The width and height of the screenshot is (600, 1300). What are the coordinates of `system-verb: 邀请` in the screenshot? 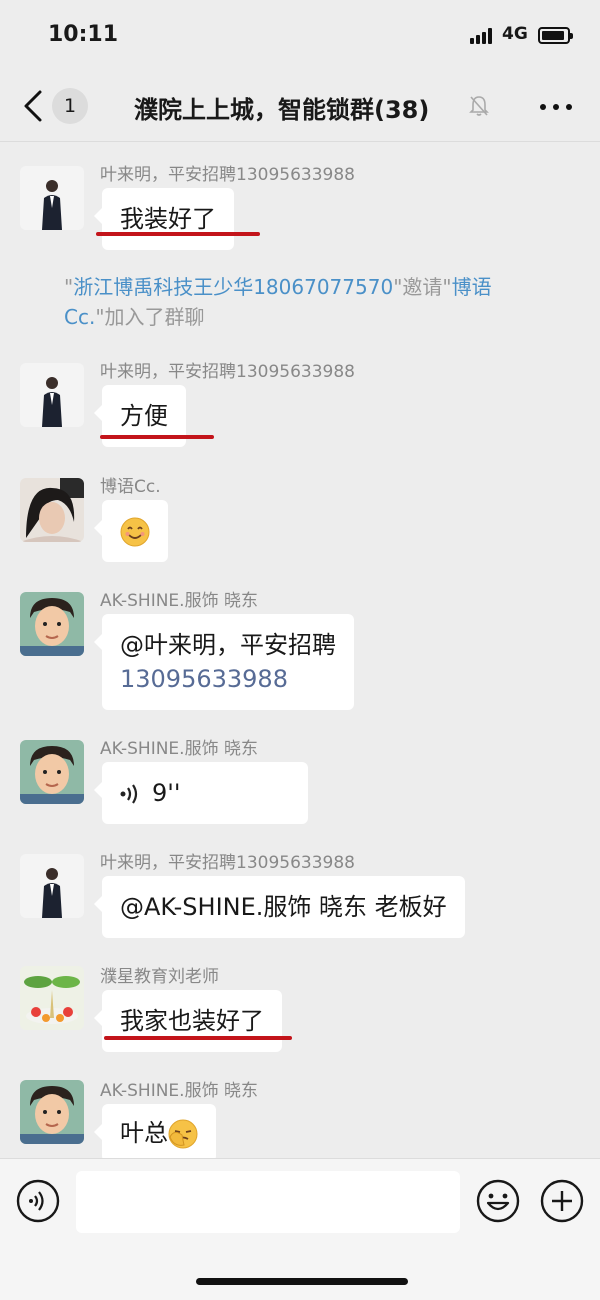 It's located at (422, 287).